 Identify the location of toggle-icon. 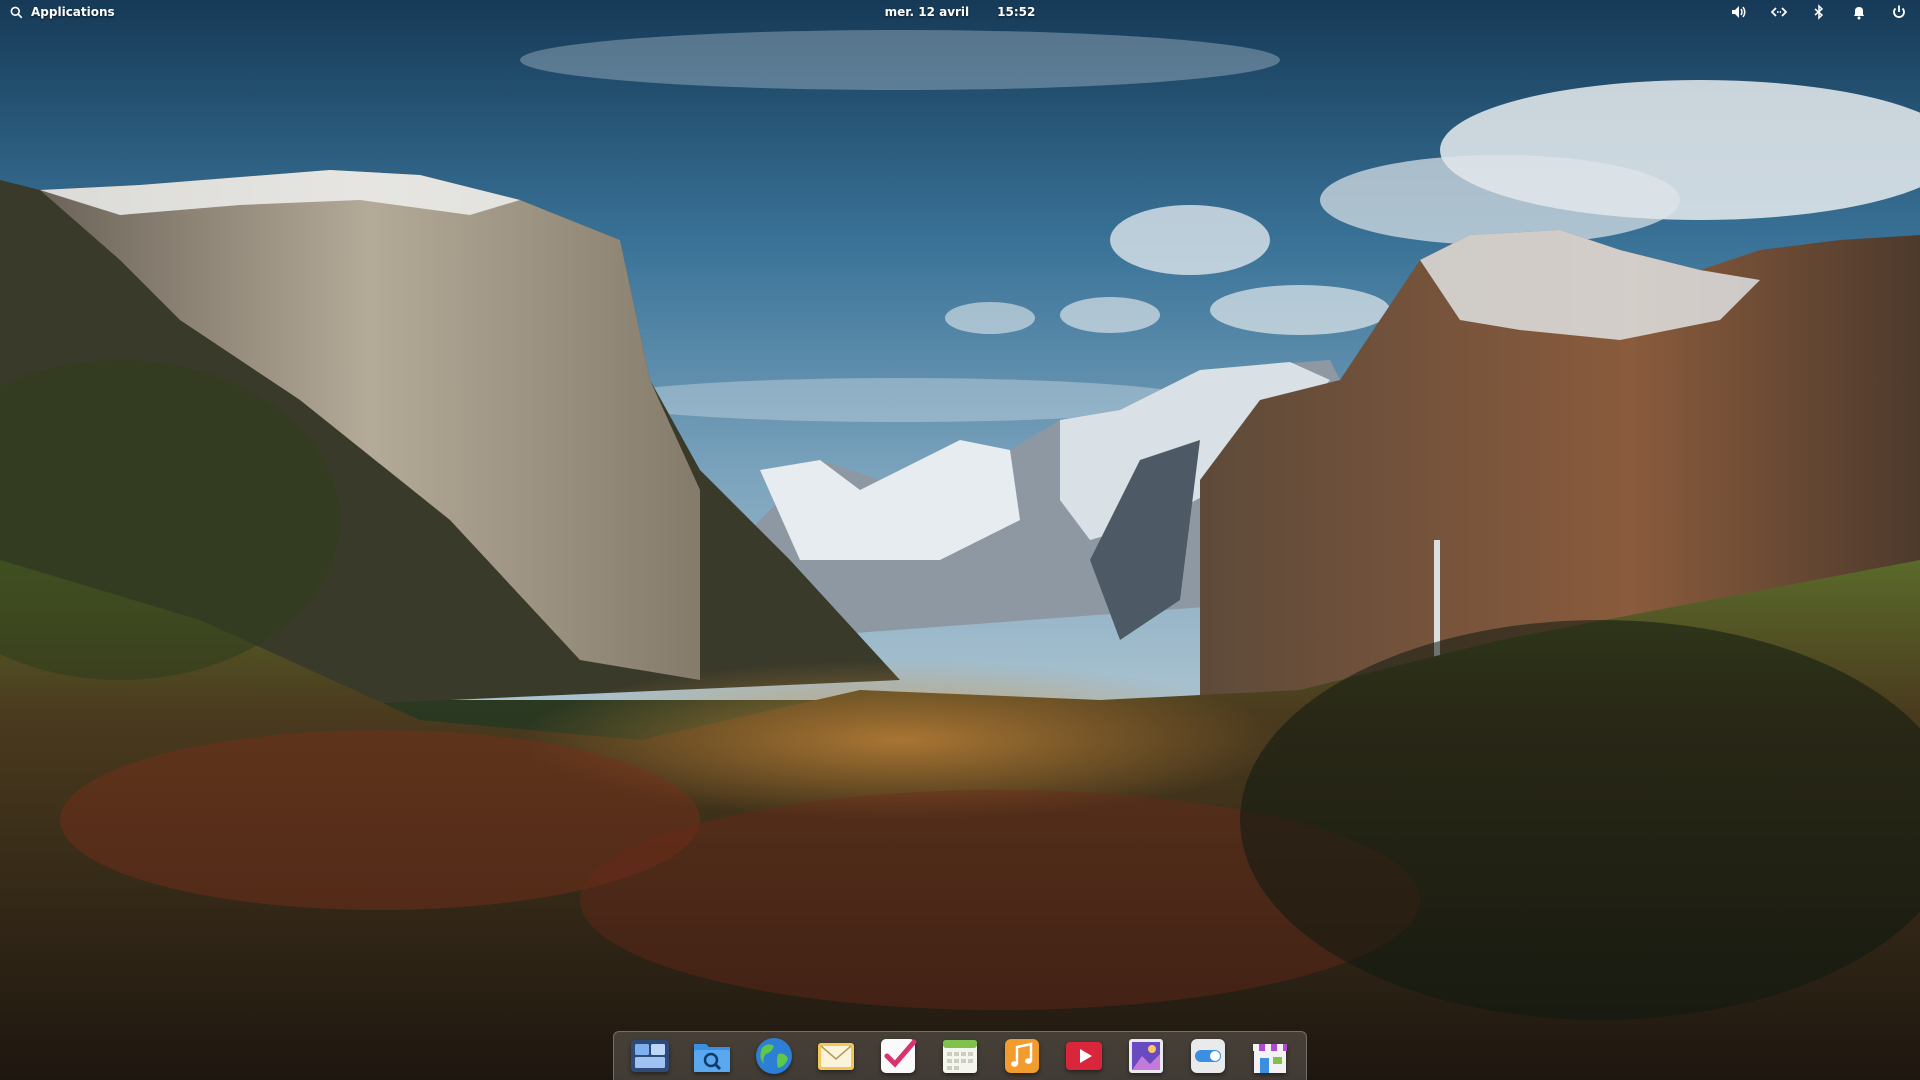
(1208, 1056).